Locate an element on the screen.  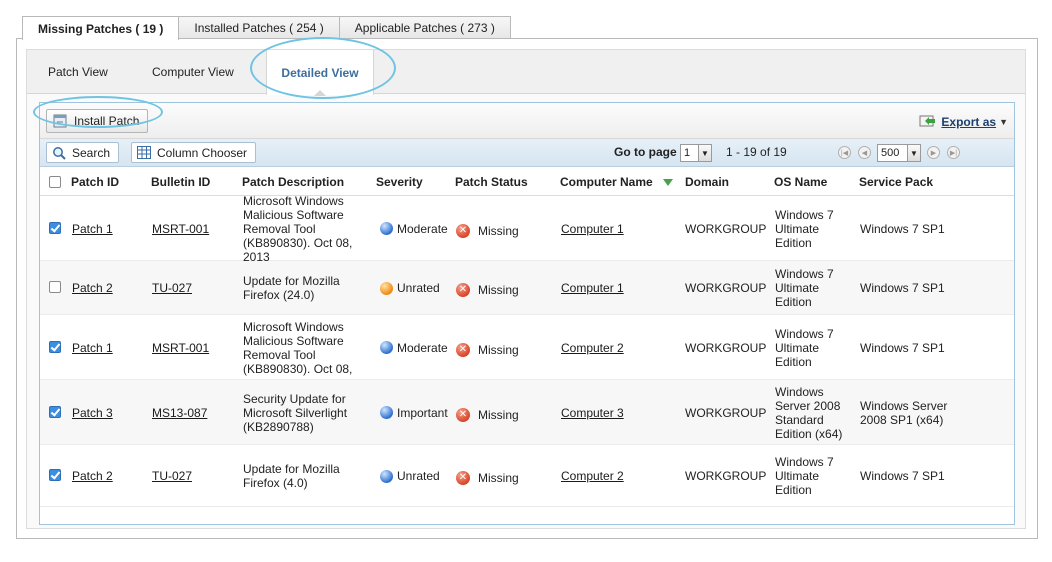
col-patch-status: Patch Status is located at coordinates (491, 182).